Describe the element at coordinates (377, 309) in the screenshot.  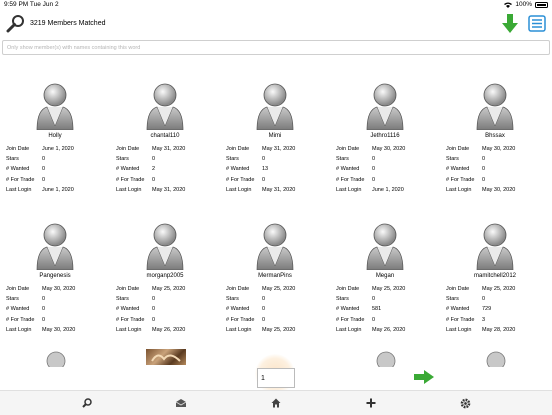
I see `wanted-value: 581` at that location.